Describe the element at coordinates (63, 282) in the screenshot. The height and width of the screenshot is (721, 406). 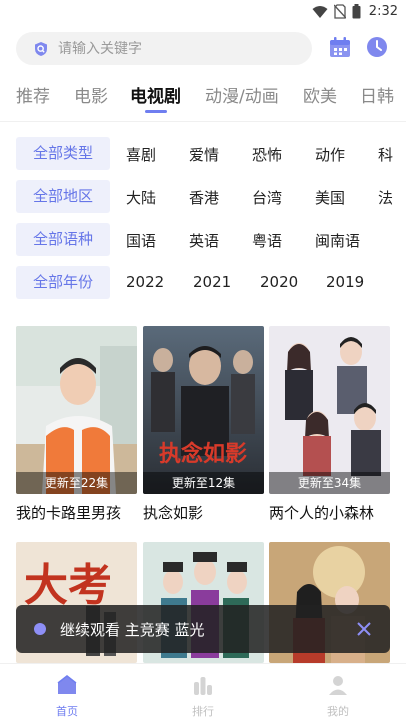
I see `filter-all-year: 全部年份` at that location.